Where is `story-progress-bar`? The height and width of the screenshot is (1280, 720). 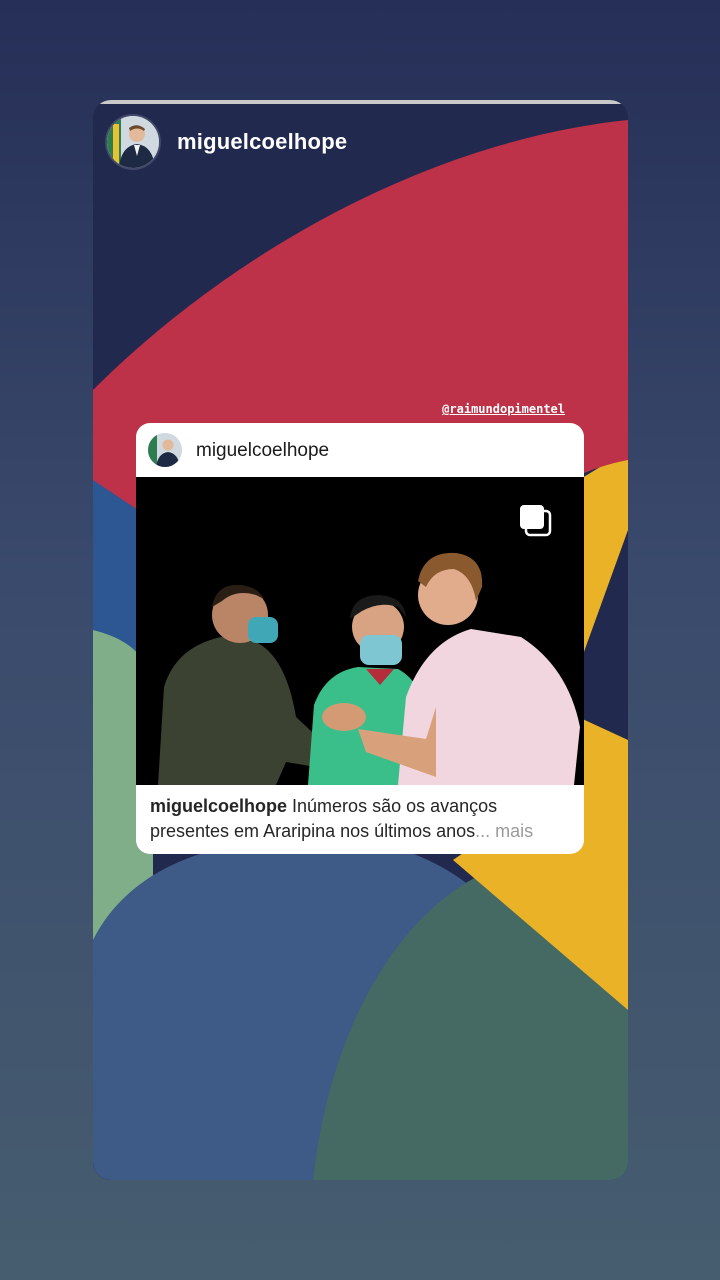 story-progress-bar is located at coordinates (360, 102).